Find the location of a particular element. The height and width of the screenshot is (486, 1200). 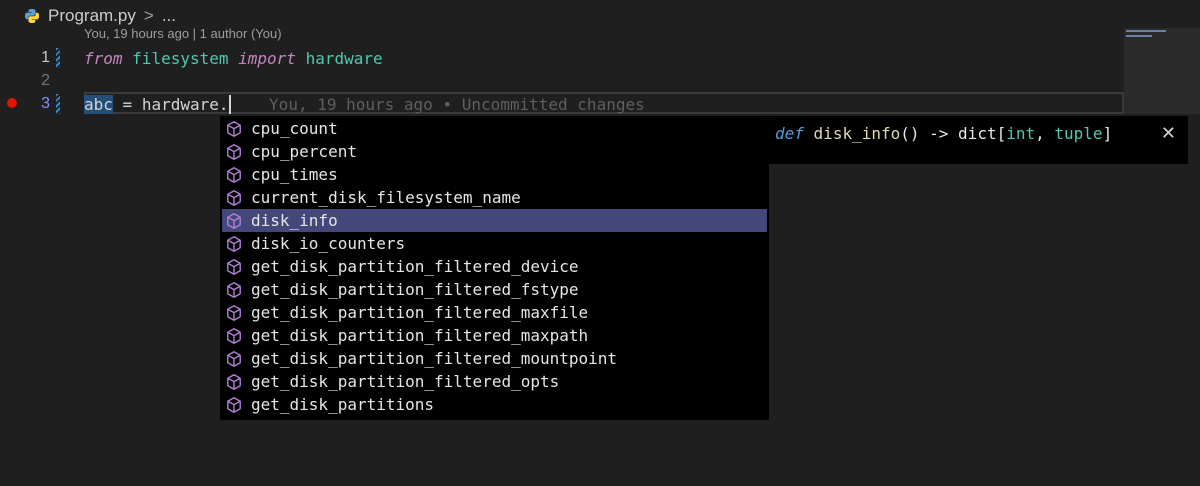

module-name: filesystem is located at coordinates (180, 58).